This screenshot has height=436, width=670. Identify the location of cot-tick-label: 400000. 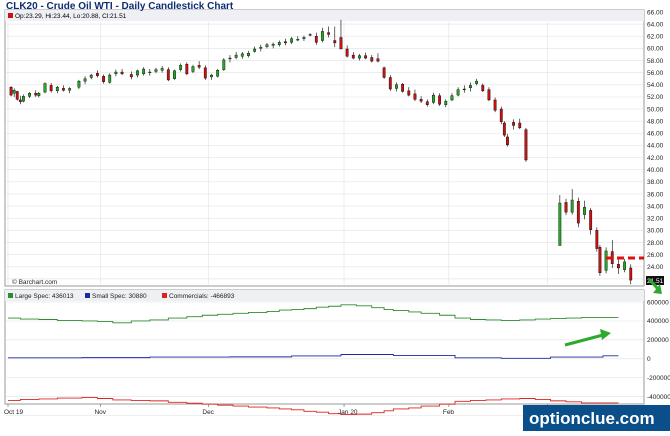
(658, 321).